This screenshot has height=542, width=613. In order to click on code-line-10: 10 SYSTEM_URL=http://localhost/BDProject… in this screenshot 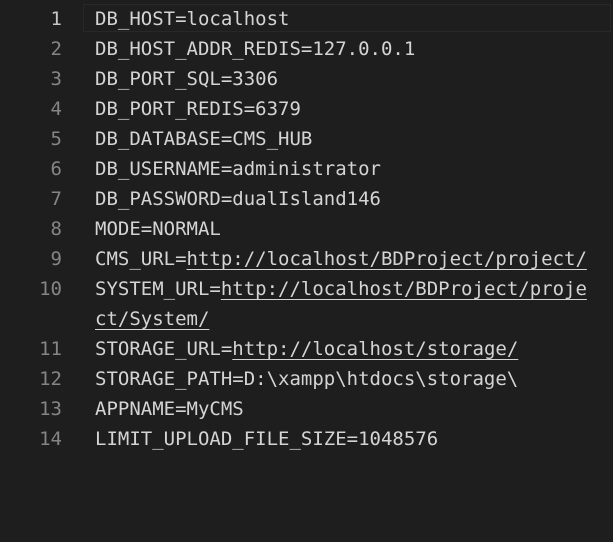, I will do `click(306, 304)`.